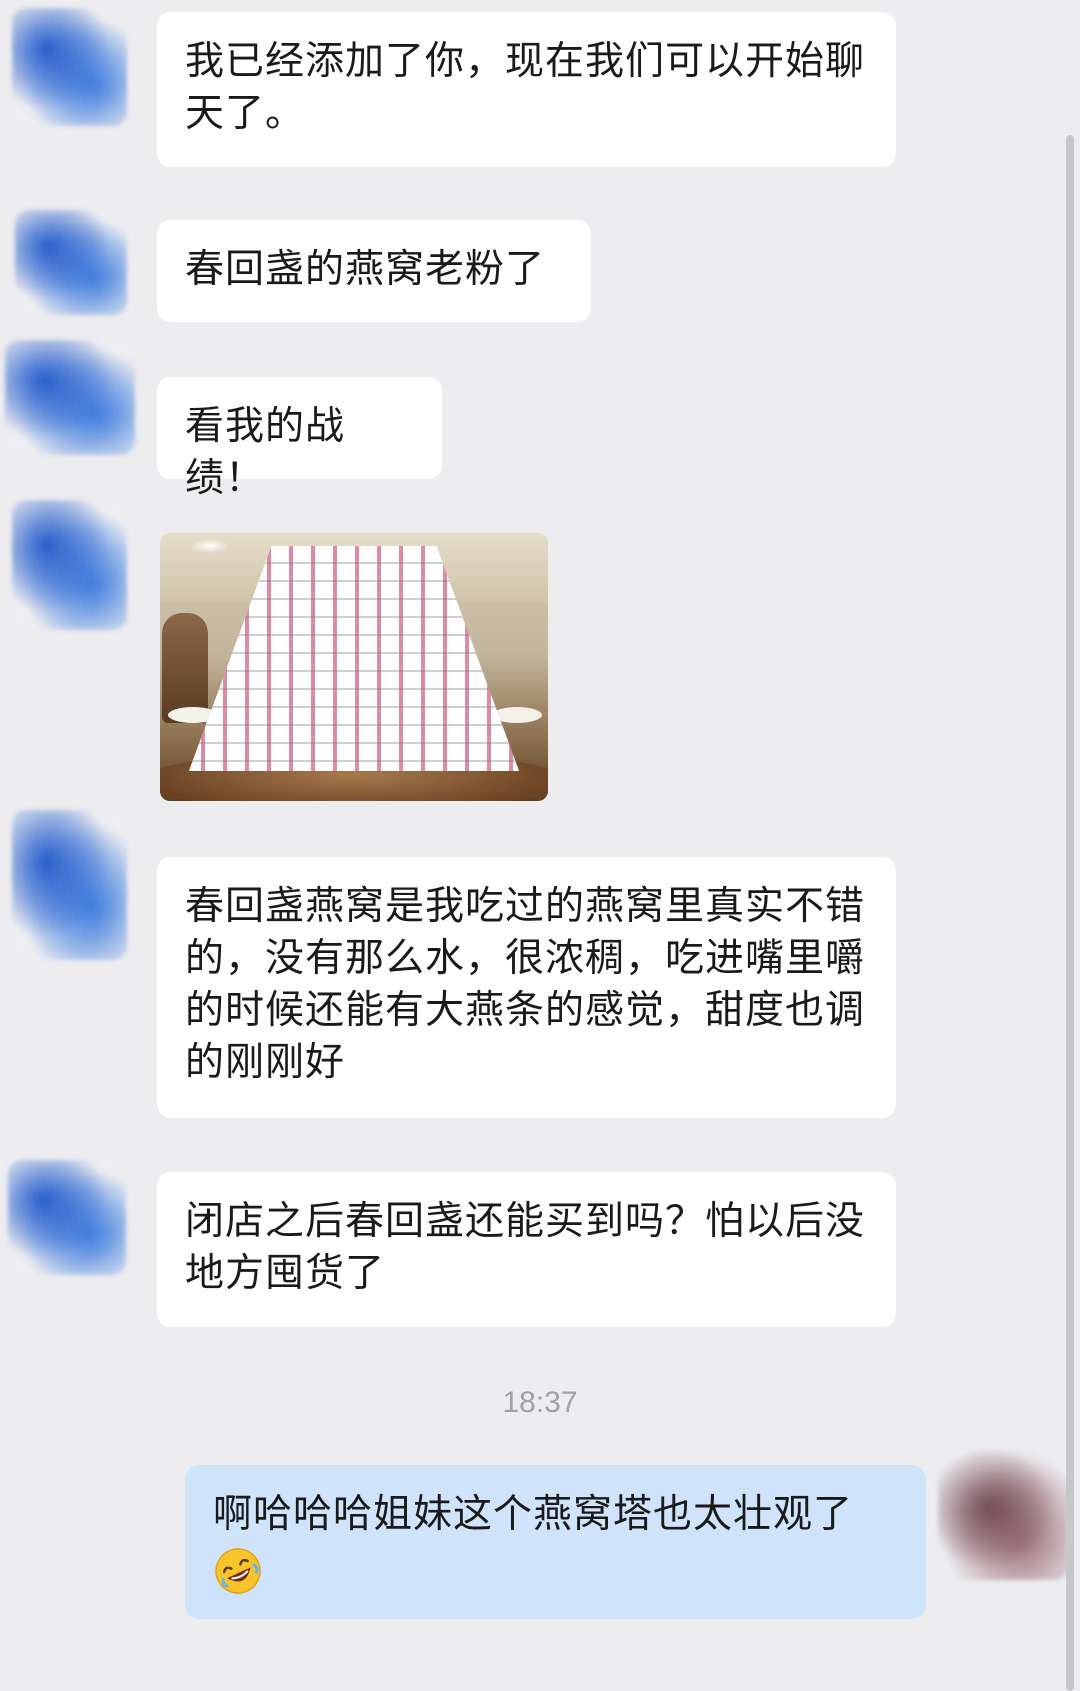 This screenshot has height=1691, width=1080. I want to click on message-text: 春回盏的燕窝老粉了, so click(365, 269).